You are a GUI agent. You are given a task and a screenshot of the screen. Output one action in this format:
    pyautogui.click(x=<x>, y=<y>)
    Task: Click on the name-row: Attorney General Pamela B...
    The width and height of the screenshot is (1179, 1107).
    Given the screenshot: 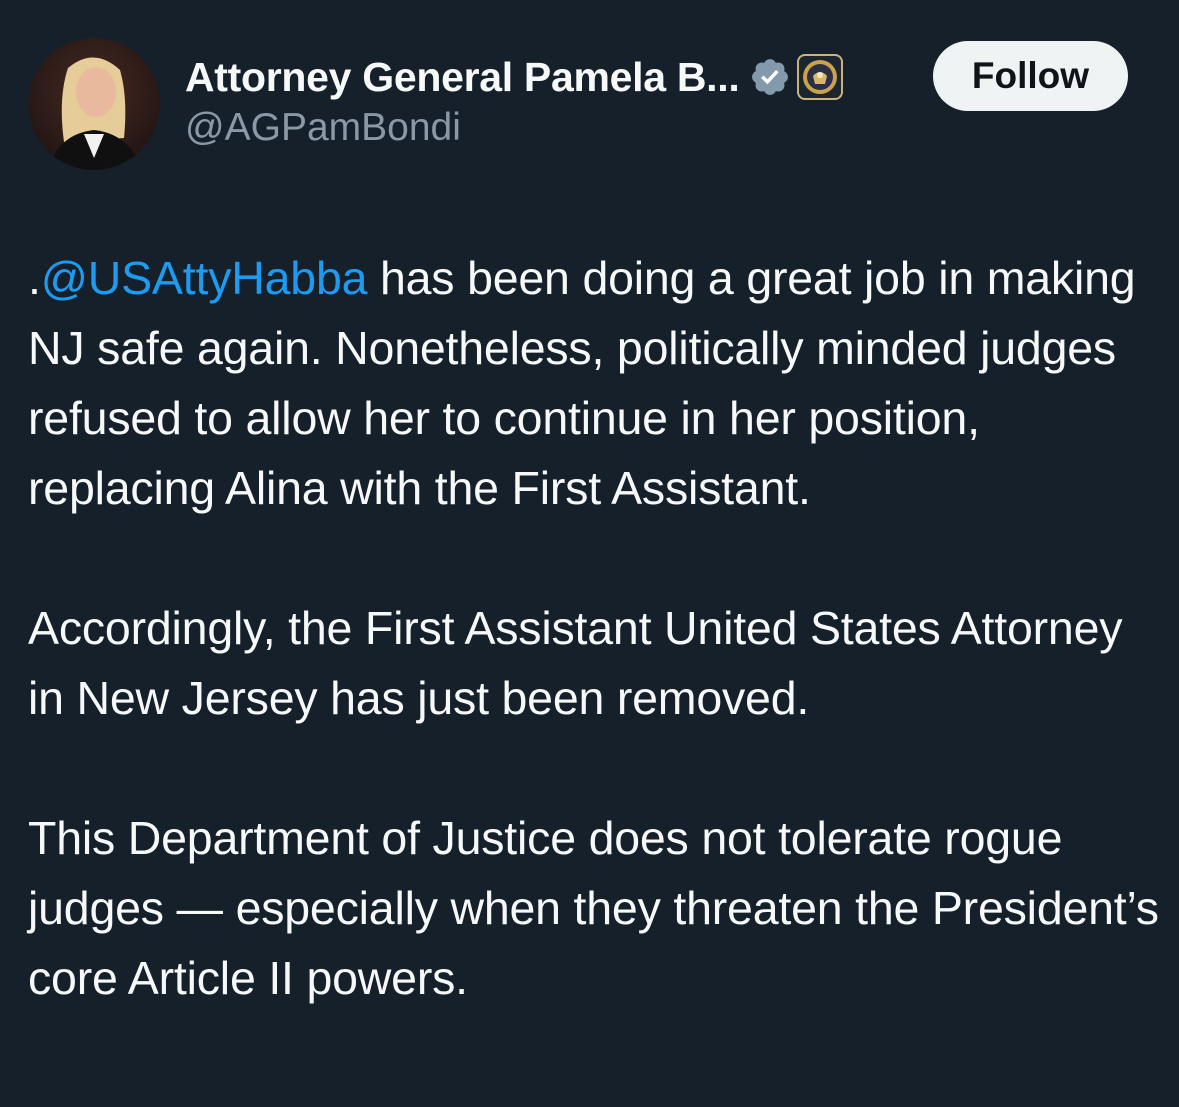 What is the action you would take?
    pyautogui.click(x=514, y=77)
    